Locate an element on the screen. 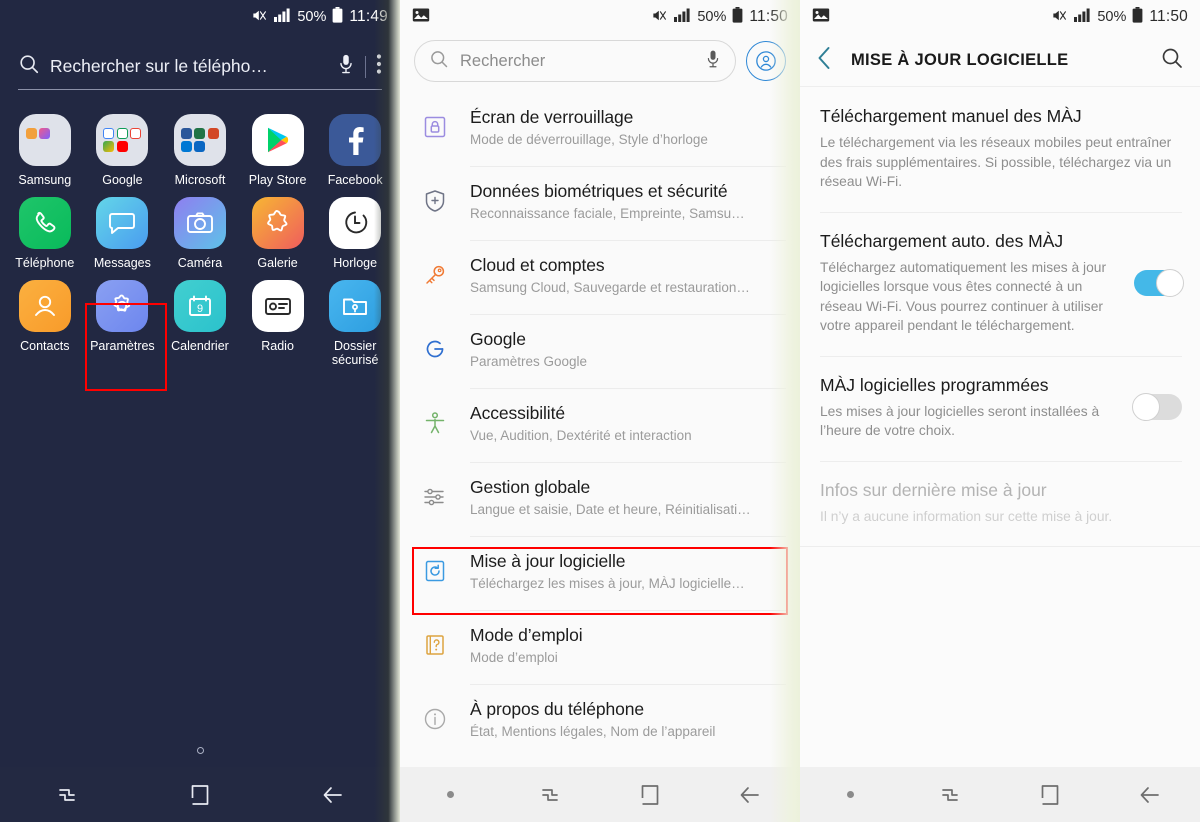  user-manual-icon is located at coordinates (435, 643).